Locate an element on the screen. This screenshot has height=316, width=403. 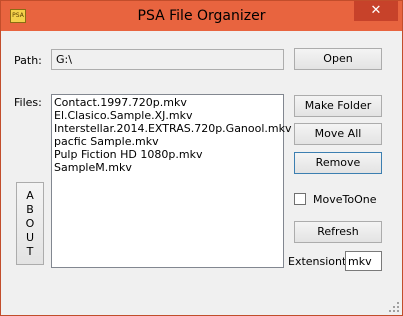
about-letter: O is located at coordinates (30, 223).